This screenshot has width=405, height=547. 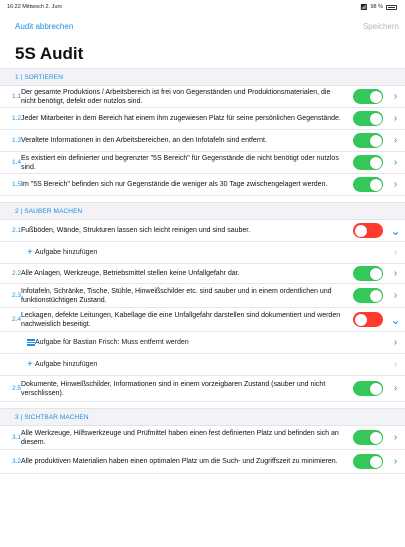 What do you see at coordinates (376, 7) in the screenshot?
I see `battery-percent: 98 %` at bounding box center [376, 7].